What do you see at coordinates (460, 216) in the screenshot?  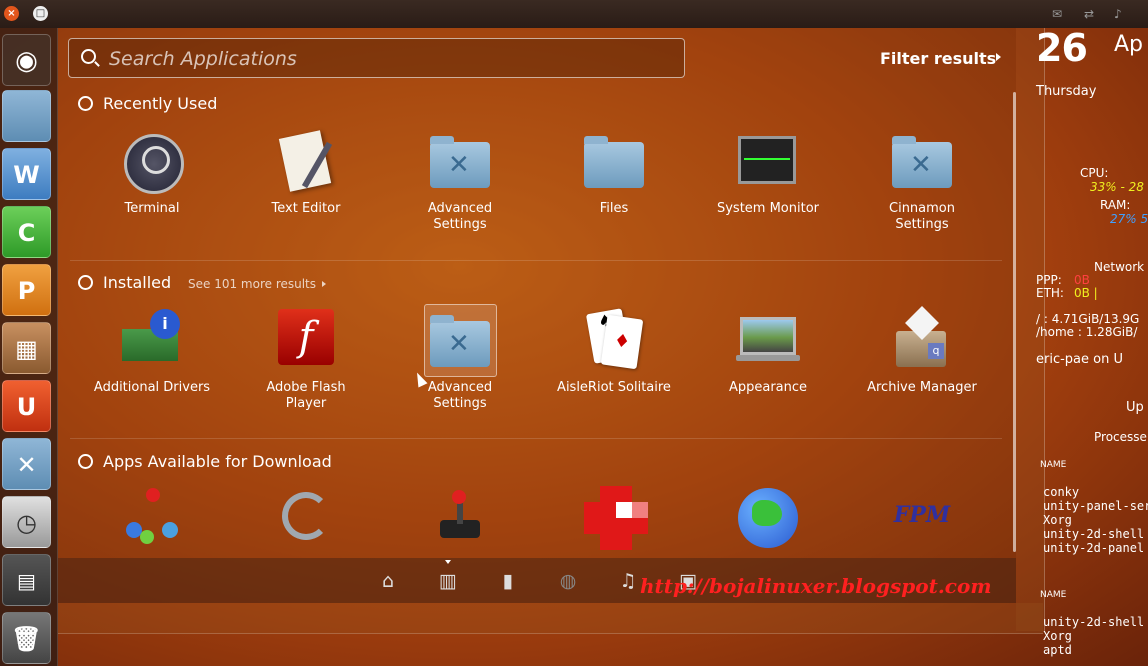 I see `app-label: Advanced Settings` at bounding box center [460, 216].